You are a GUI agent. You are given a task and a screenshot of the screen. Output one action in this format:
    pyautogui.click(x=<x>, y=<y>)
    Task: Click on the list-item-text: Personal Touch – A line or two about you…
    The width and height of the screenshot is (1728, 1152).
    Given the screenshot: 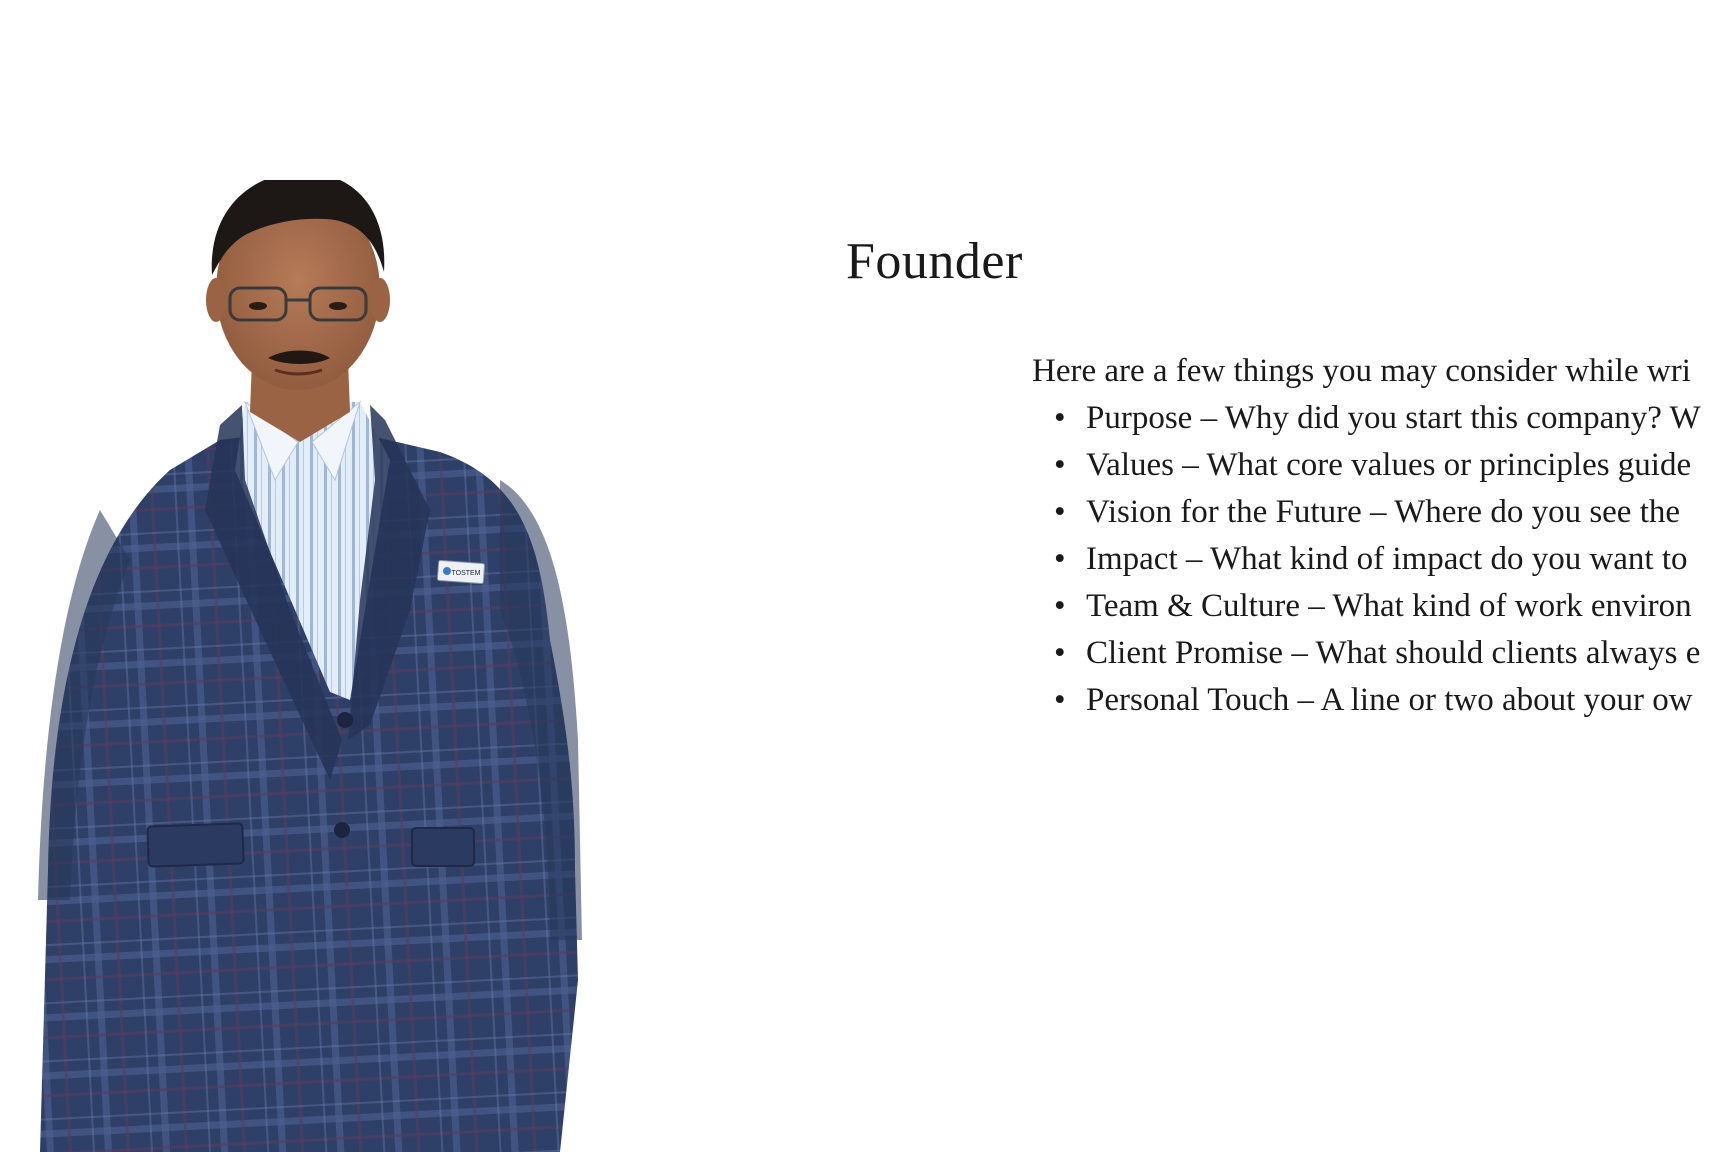 What is the action you would take?
    pyautogui.click(x=1389, y=700)
    